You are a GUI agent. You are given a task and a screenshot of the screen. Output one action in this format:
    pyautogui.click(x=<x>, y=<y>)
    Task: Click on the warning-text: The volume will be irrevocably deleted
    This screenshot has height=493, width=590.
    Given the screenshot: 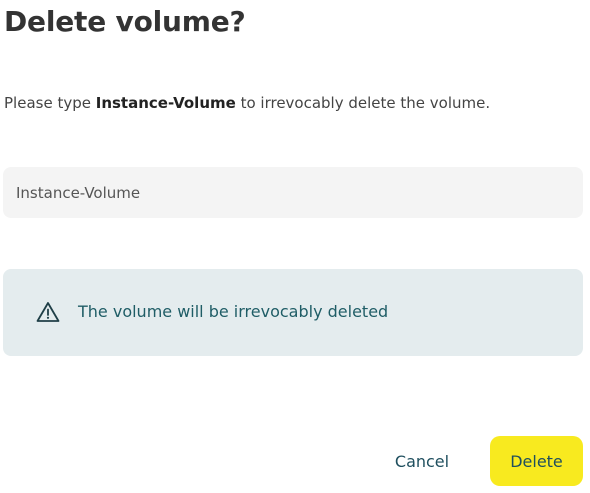 What is the action you would take?
    pyautogui.click(x=233, y=311)
    